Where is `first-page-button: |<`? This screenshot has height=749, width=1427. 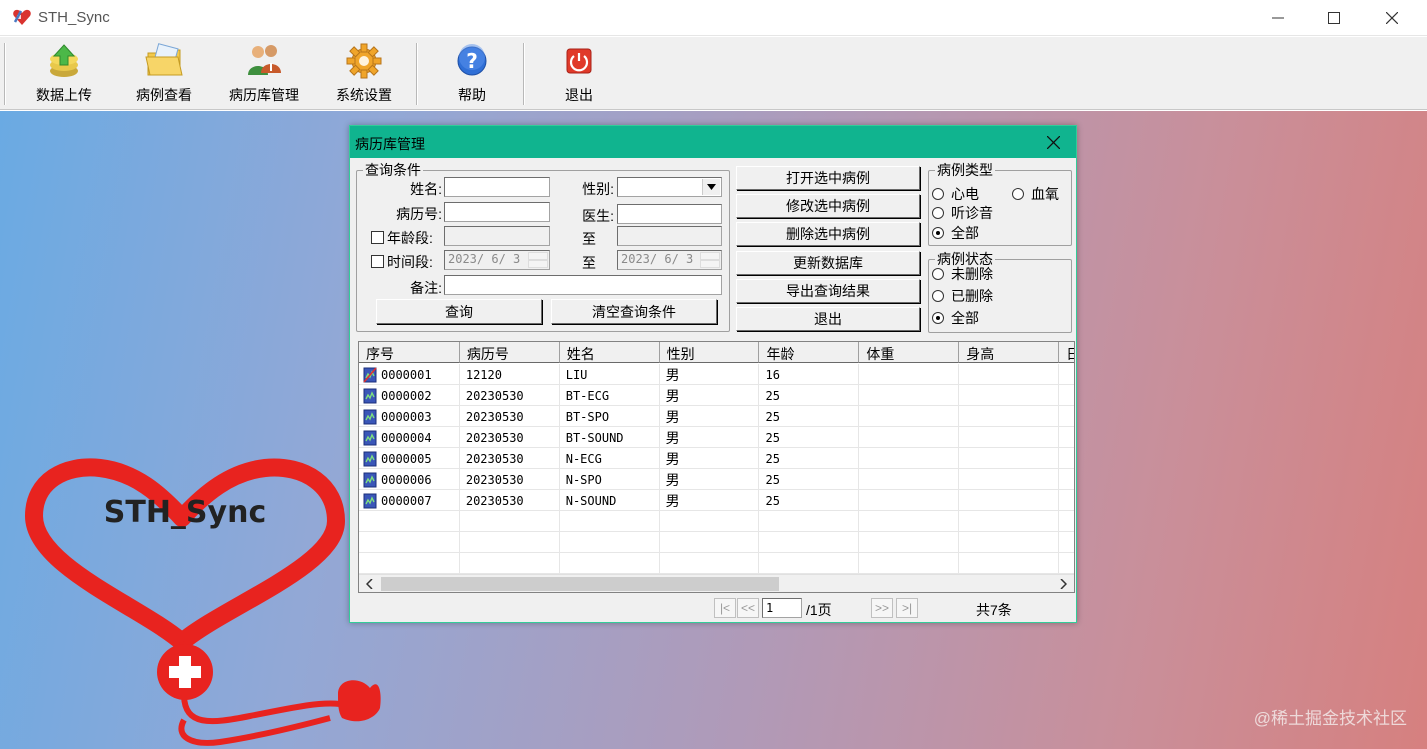 first-page-button: |< is located at coordinates (725, 608).